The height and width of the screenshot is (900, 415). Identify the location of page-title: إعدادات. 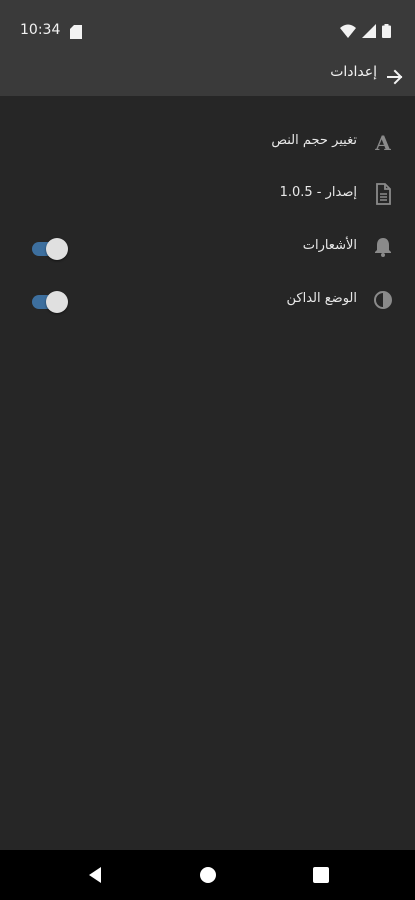
(353, 72).